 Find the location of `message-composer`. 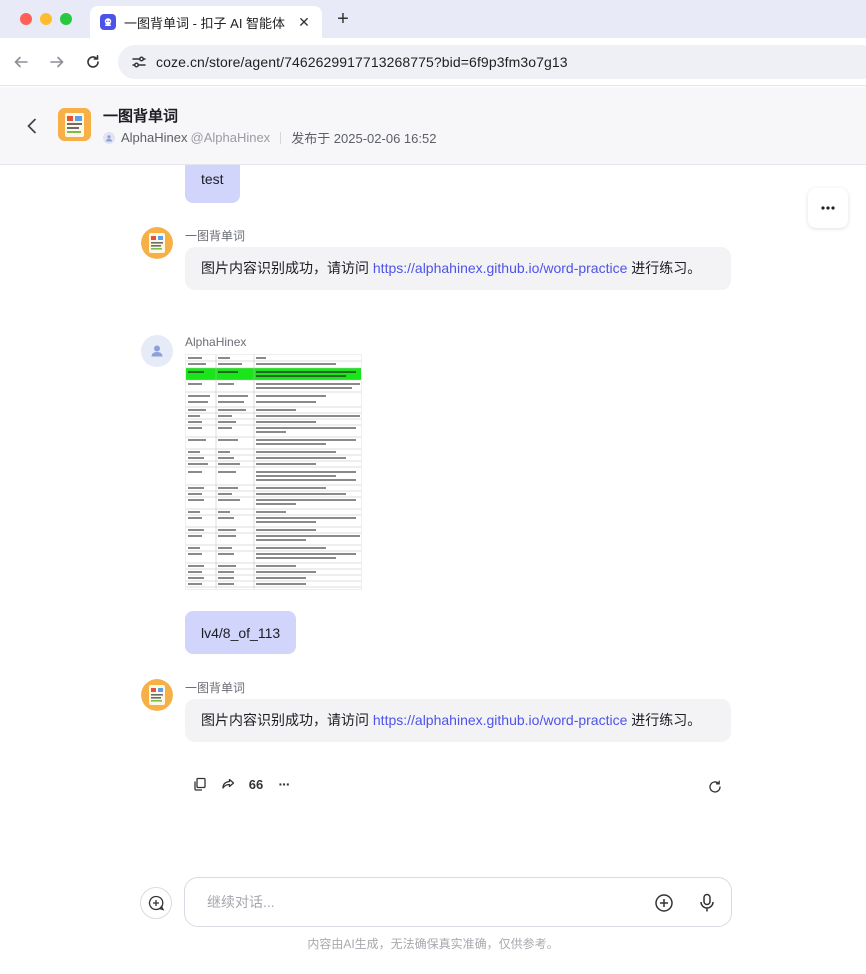

message-composer is located at coordinates (458, 902).